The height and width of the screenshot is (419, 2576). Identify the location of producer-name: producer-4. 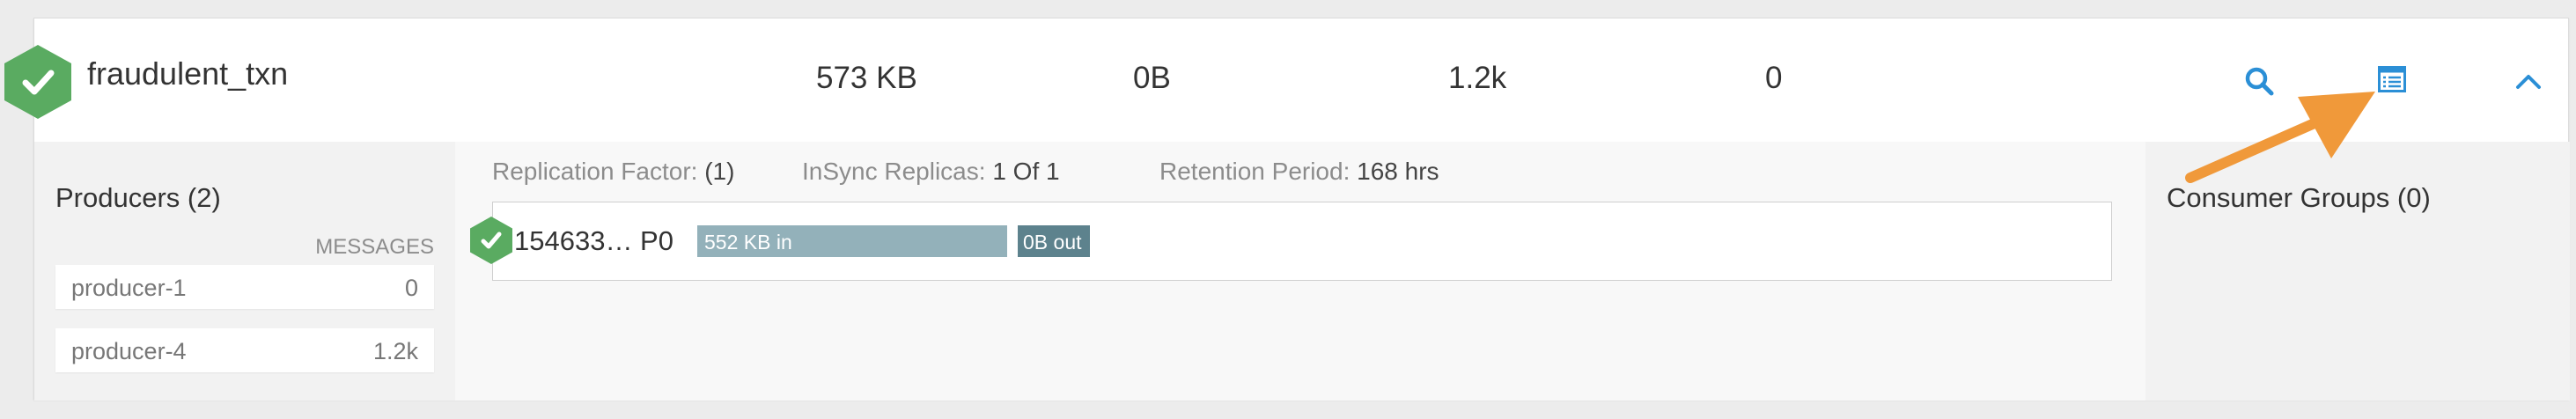
(129, 351).